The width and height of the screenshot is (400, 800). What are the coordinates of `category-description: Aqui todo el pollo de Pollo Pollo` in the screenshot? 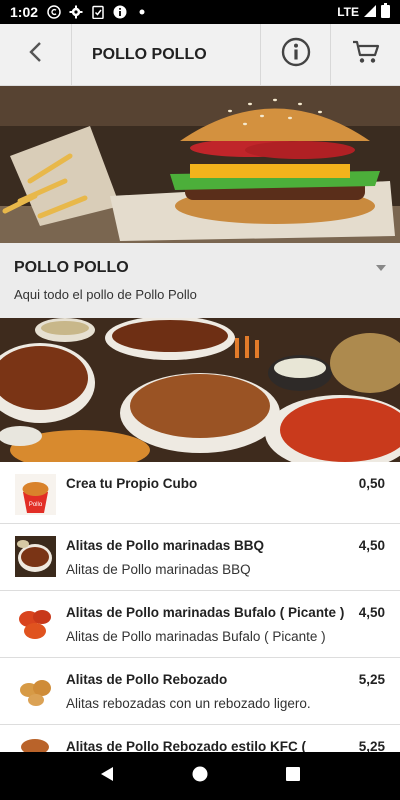 It's located at (105, 294).